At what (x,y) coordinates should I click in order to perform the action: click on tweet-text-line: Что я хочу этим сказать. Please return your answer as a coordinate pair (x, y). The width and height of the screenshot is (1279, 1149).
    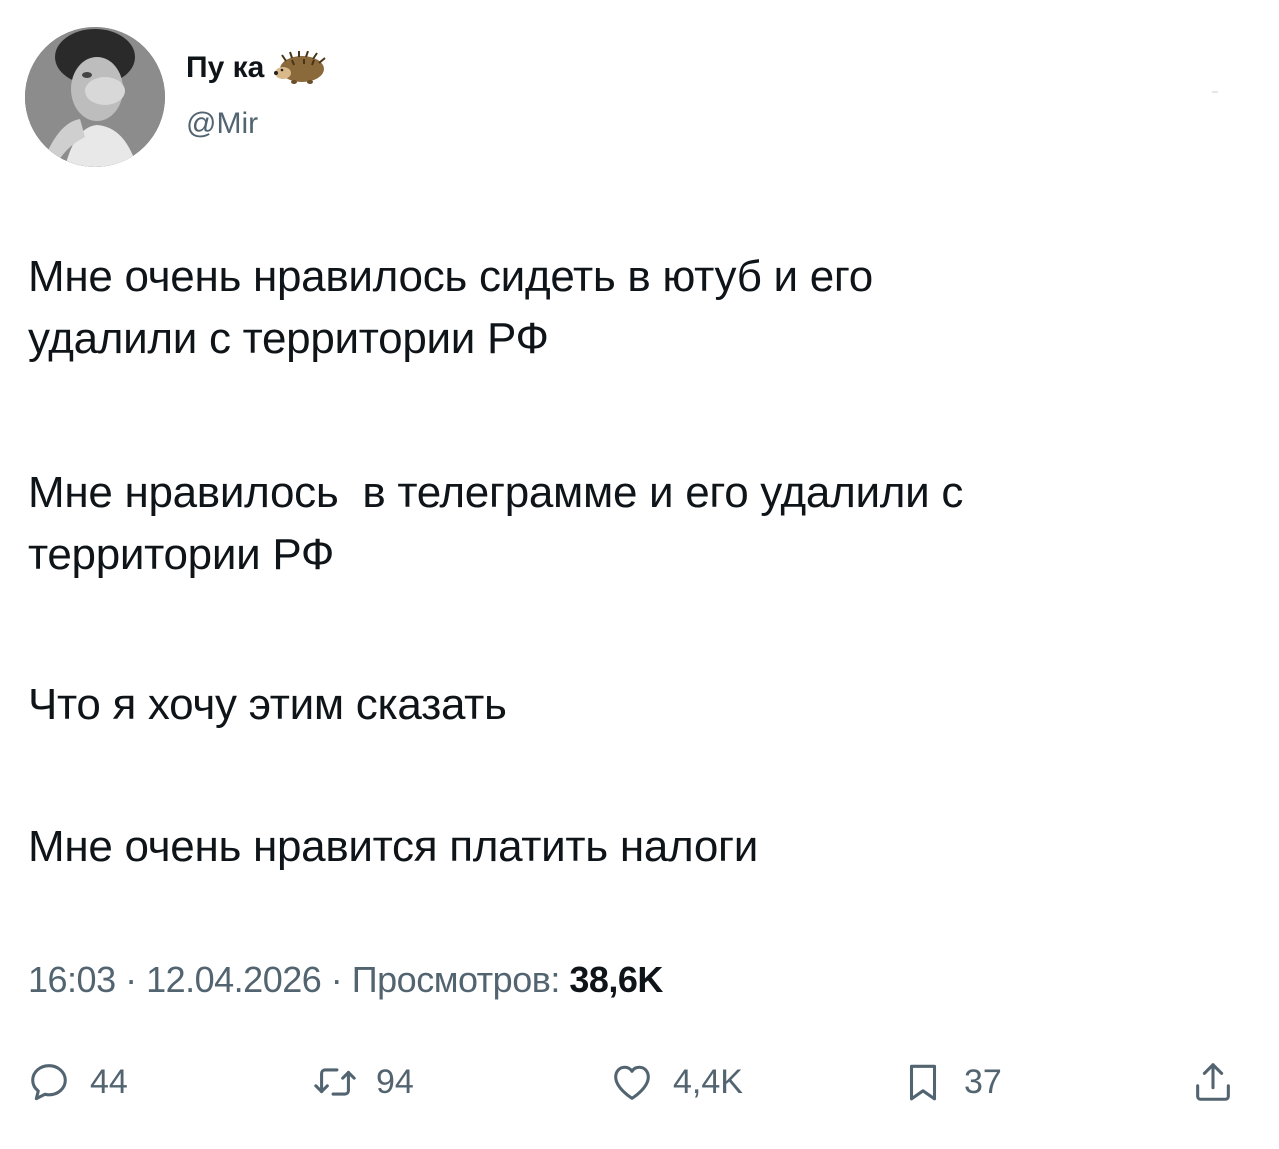
    Looking at the image, I should click on (267, 704).